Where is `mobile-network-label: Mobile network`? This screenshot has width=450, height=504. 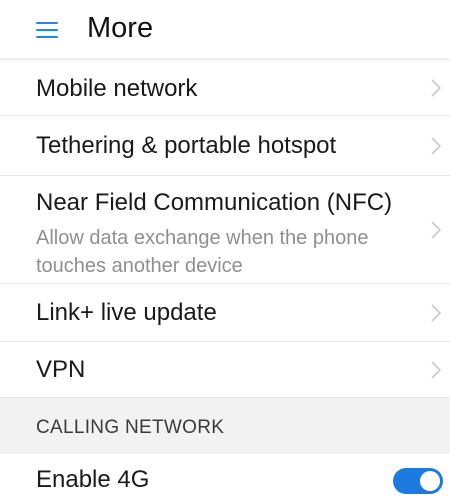
mobile-network-label: Mobile network is located at coordinates (117, 88).